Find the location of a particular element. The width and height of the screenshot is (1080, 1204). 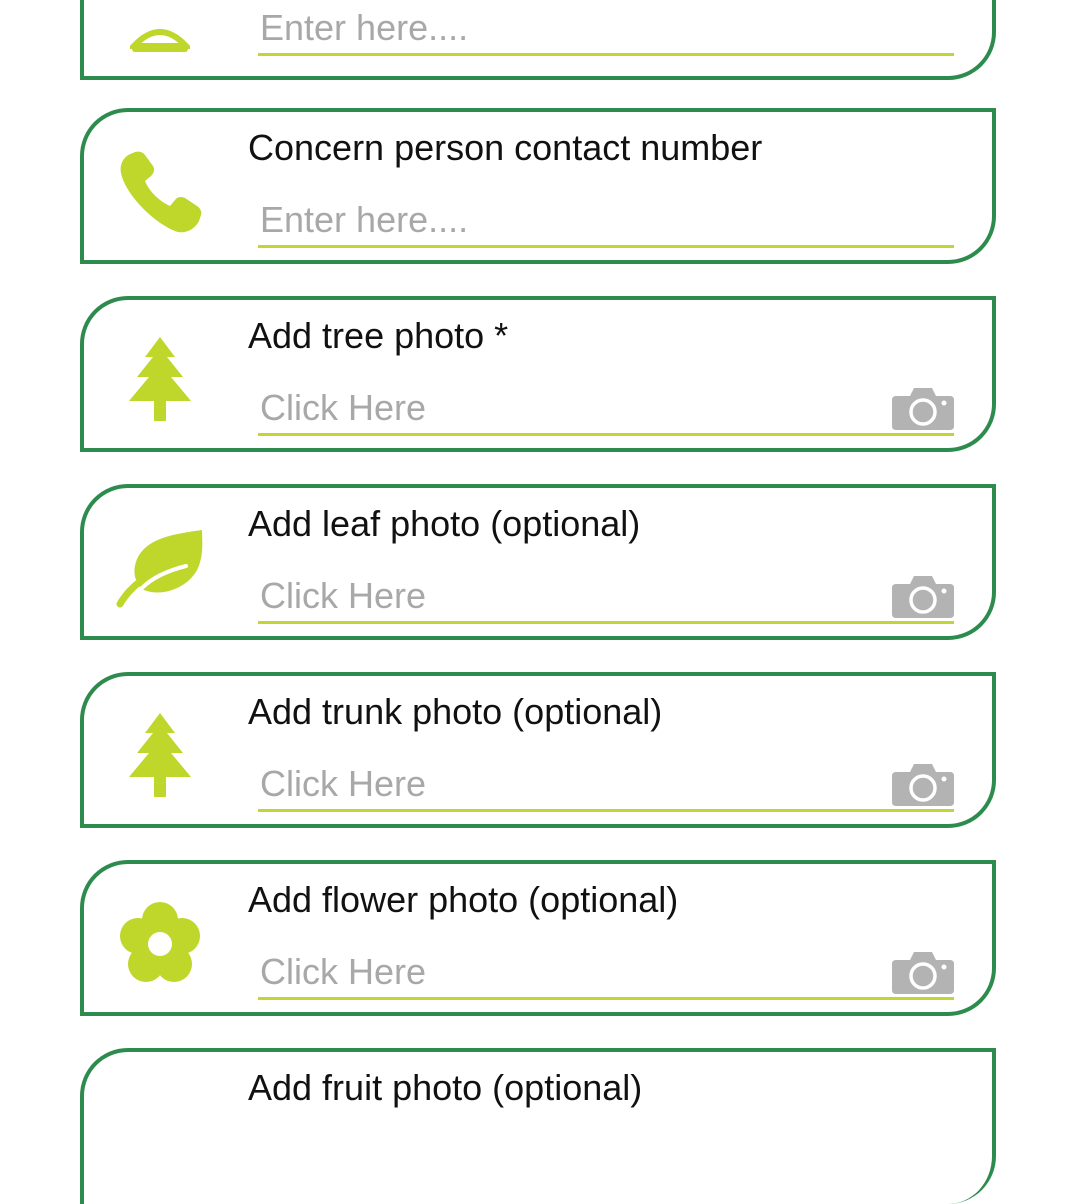

card-title: Concern person contact number is located at coordinates (505, 147).